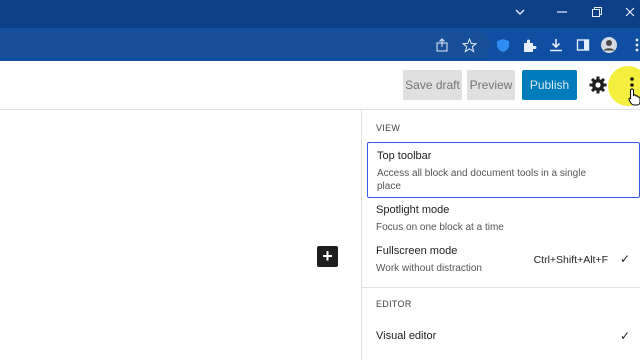  I want to click on share-icon, so click(442, 45).